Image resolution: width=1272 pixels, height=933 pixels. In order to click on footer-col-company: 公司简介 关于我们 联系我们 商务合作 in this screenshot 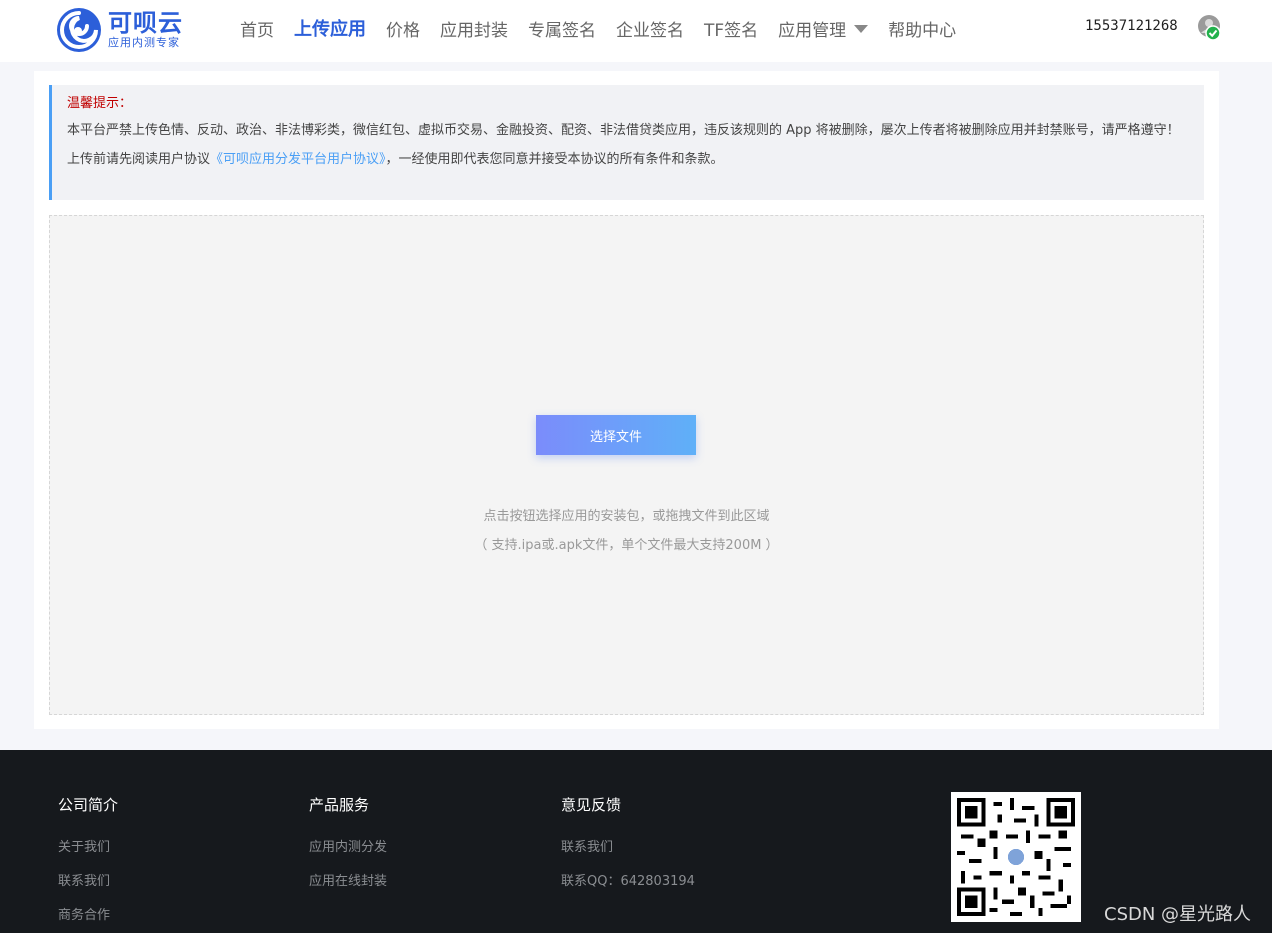, I will do `click(88, 860)`.